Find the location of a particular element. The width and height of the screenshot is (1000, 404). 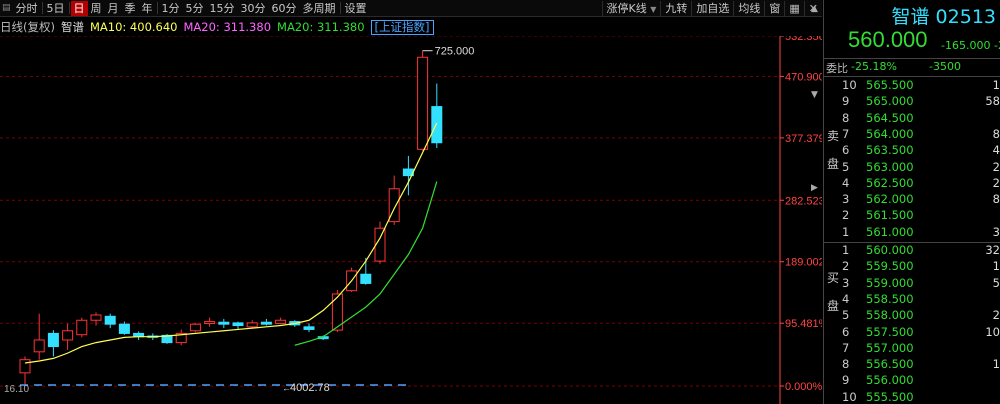

toolbar-right-group: 涨停K线 ▼ 九转 加自选 均线 窗 ▦ ✕ is located at coordinates (712, 8).